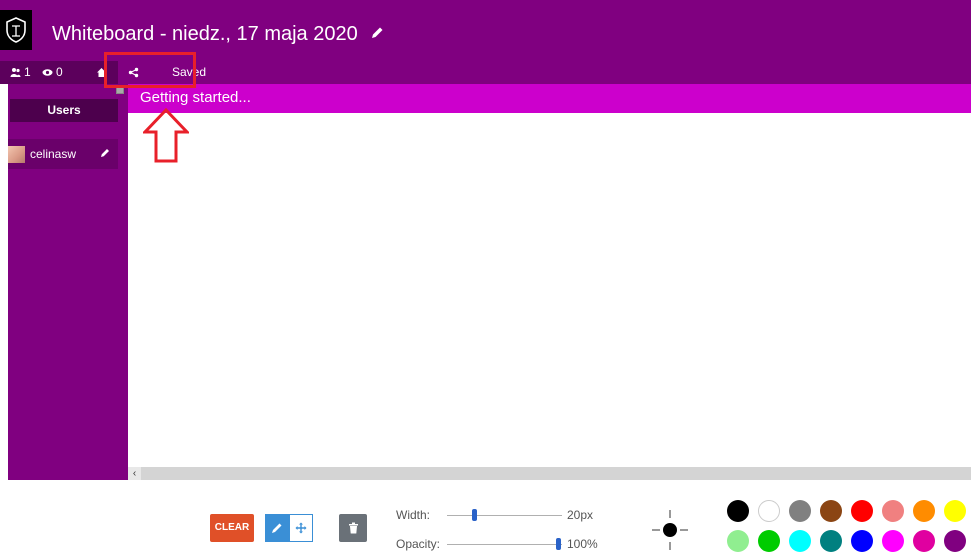 Image resolution: width=971 pixels, height=552 pixels. Describe the element at coordinates (474, 515) in the screenshot. I see `width-slider-thumb` at that location.